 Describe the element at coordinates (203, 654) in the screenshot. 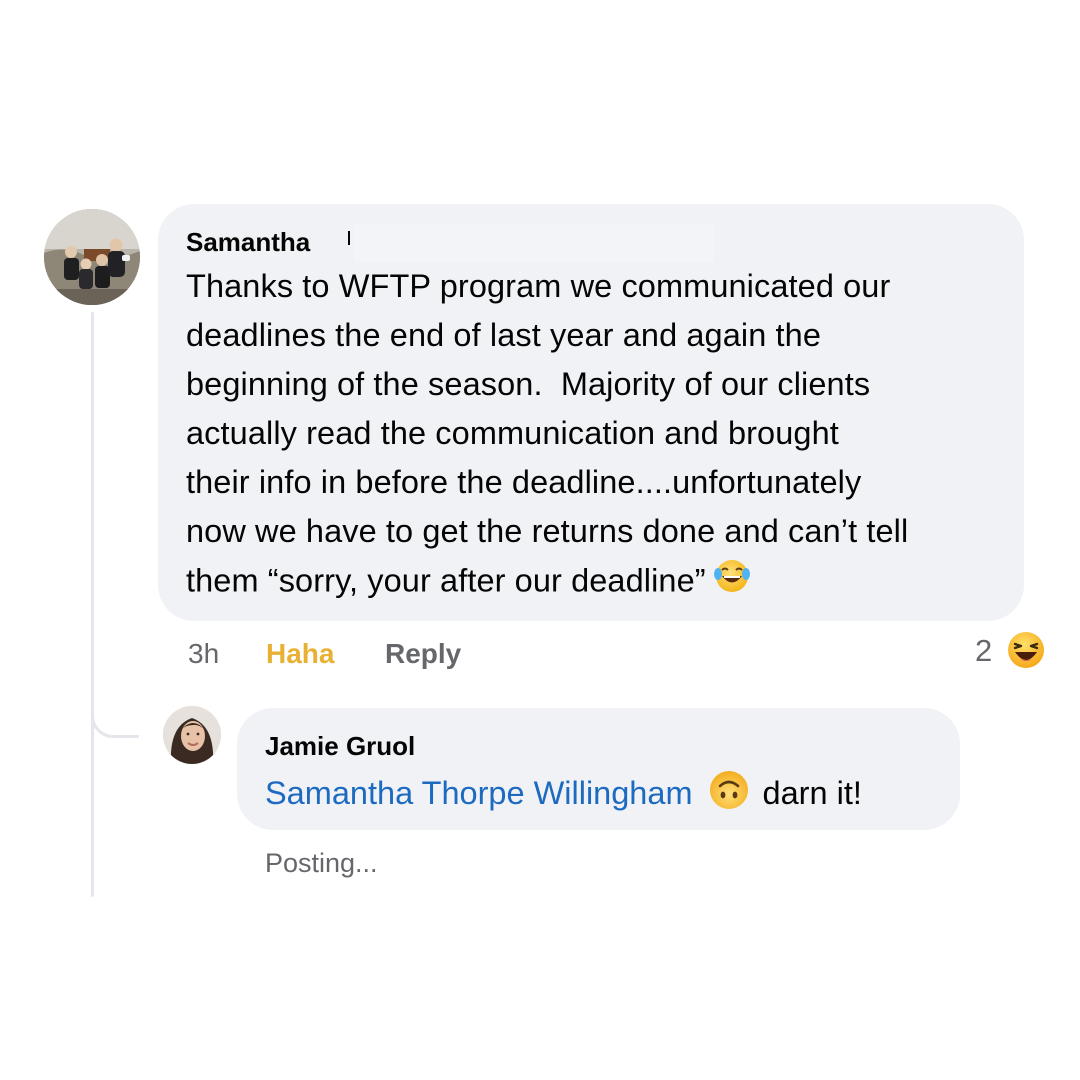

I see `comment-timestamp: 3h` at that location.